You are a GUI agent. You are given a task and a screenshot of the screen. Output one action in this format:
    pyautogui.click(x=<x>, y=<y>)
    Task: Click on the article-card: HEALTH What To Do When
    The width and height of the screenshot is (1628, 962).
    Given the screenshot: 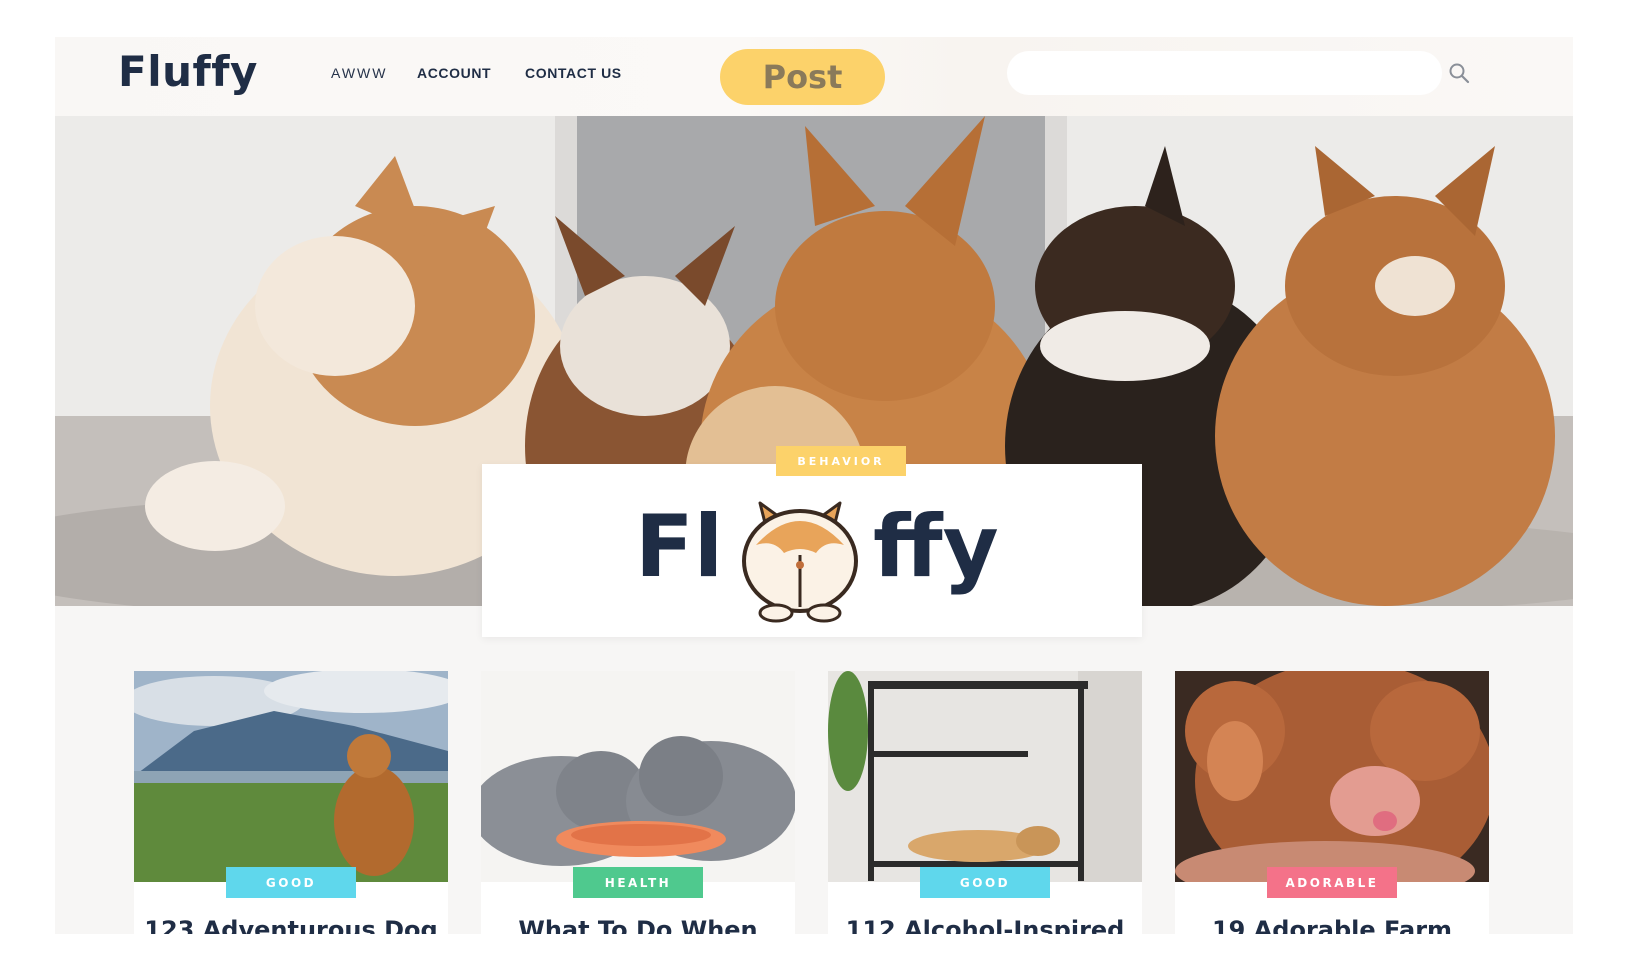 What is the action you would take?
    pyautogui.click(x=638, y=802)
    